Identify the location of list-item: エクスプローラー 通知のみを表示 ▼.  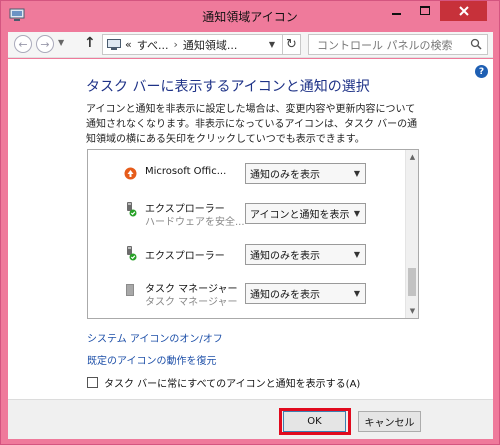
(247, 254).